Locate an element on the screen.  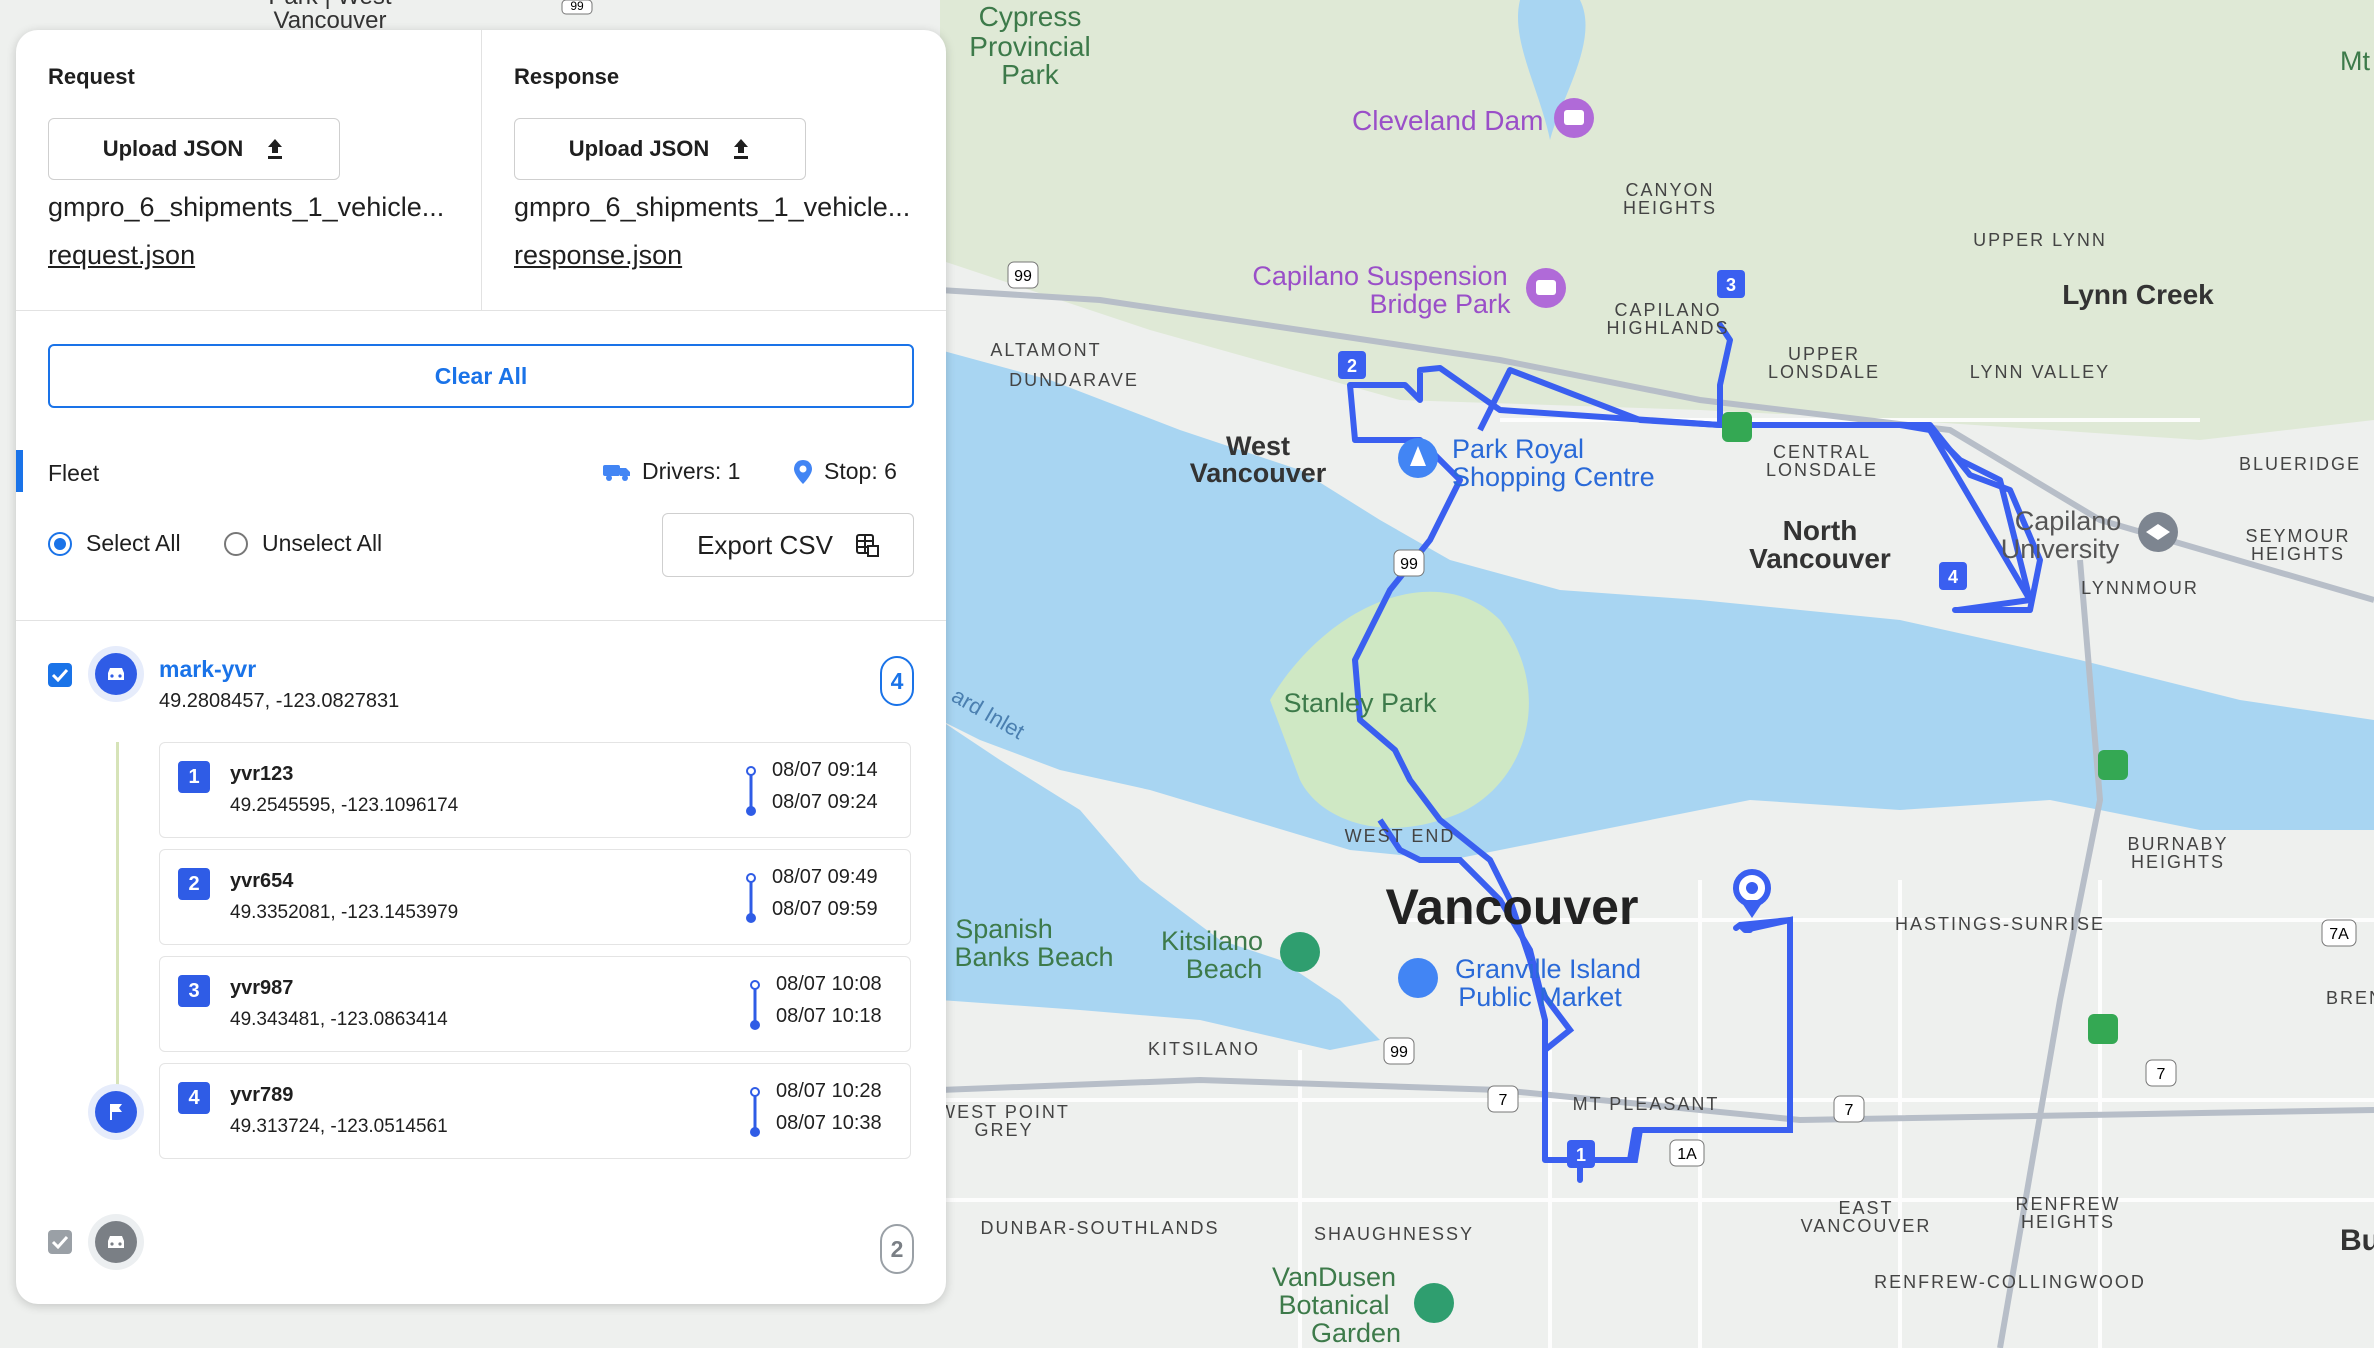
stop-number-badge: 1 is located at coordinates (194, 777).